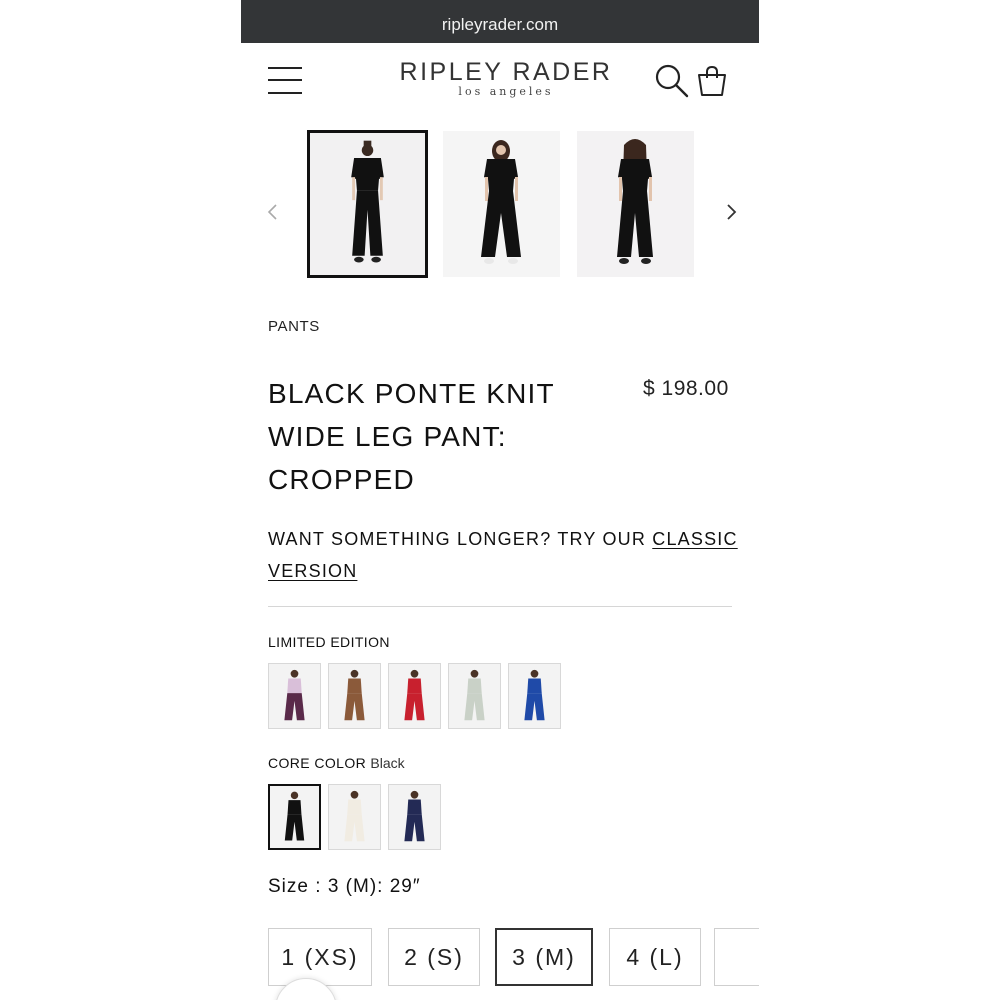 The height and width of the screenshot is (1000, 1000). Describe the element at coordinates (506, 91) in the screenshot. I see `logo-sub-text: los angeles` at that location.